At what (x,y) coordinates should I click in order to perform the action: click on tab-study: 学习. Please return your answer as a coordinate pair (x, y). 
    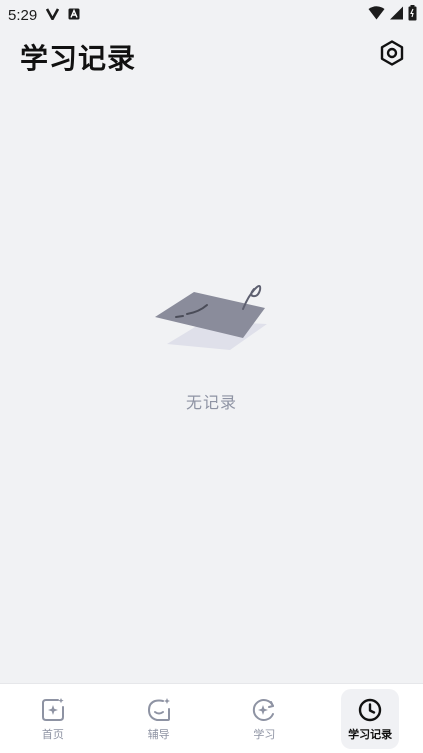
    Looking at the image, I should click on (264, 719).